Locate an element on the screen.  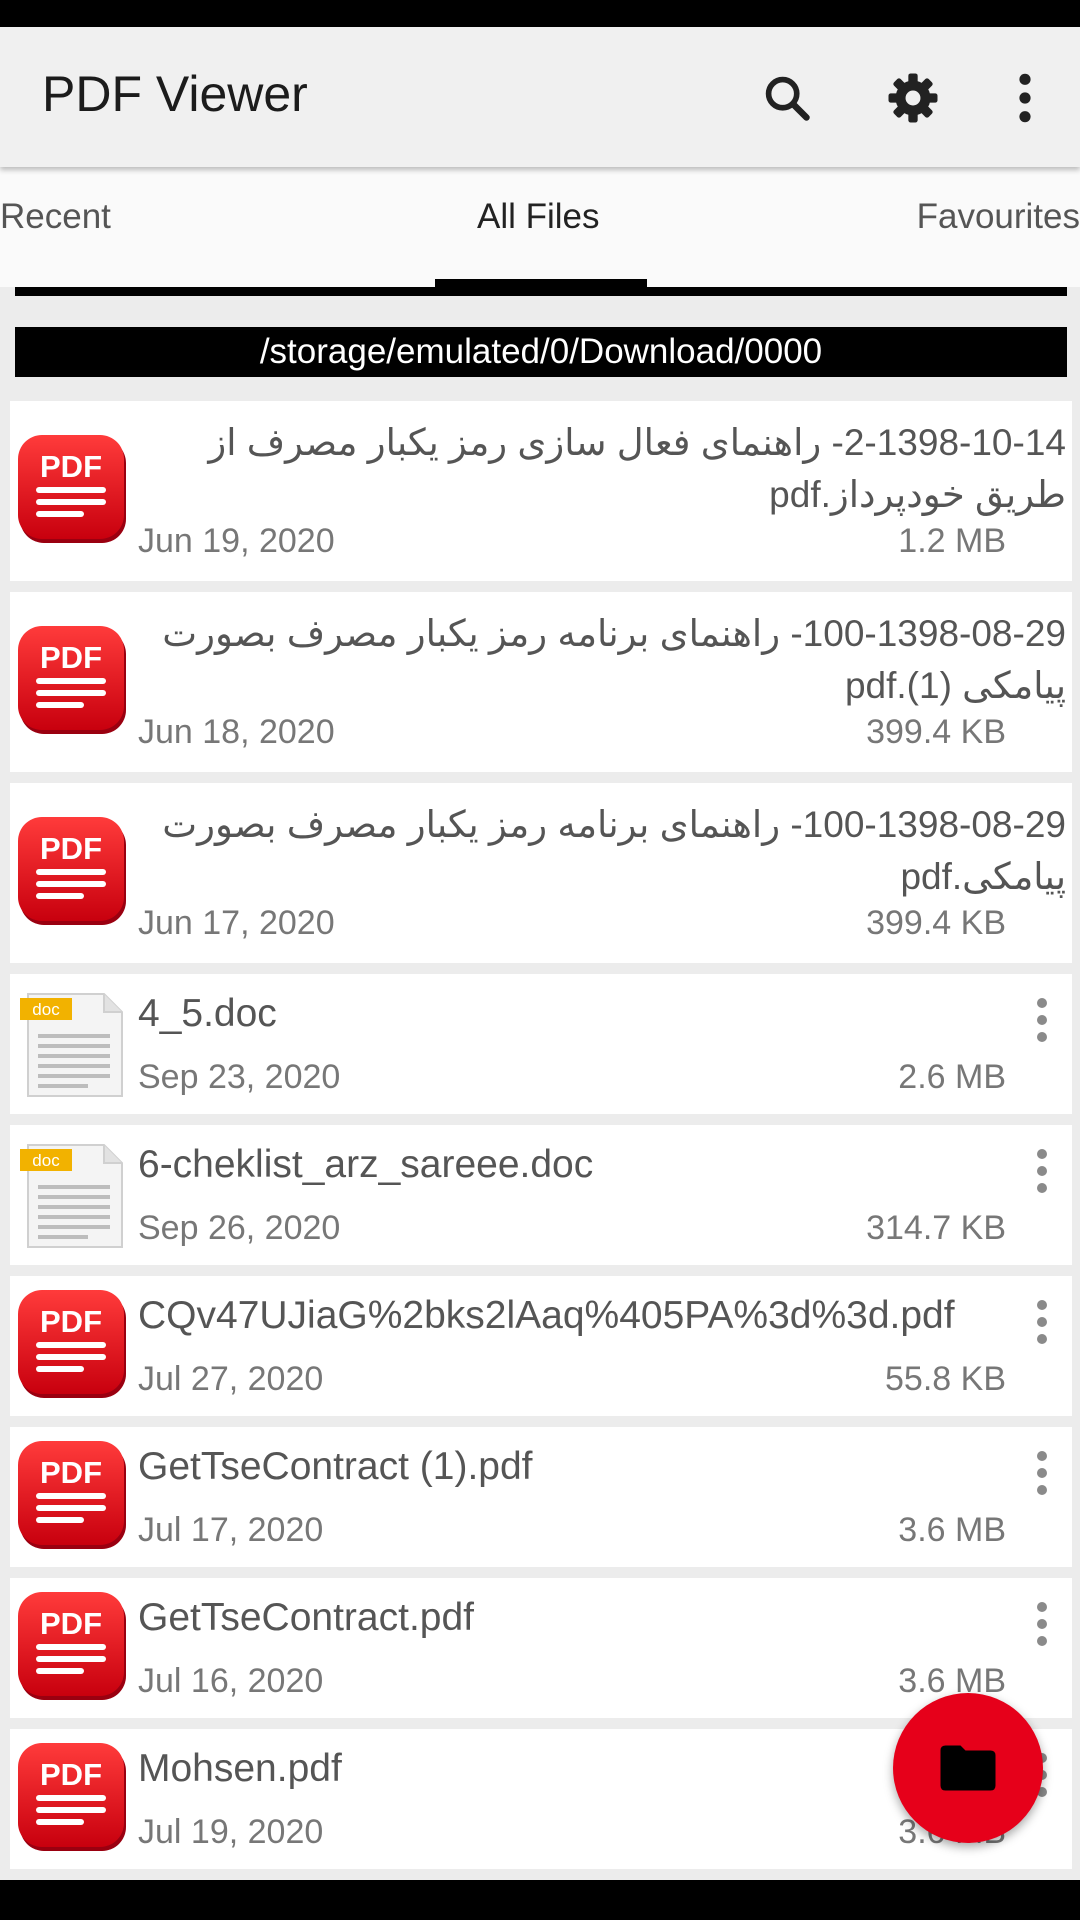
app-bar: PDF Viewer is located at coordinates (540, 97).